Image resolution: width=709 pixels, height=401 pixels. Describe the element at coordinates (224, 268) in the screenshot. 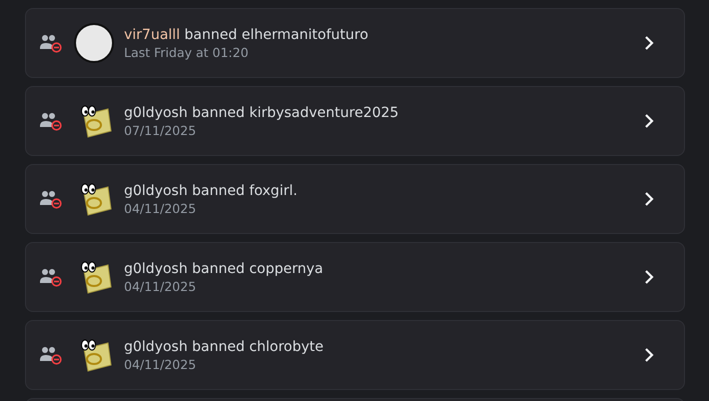

I see `entry-title: g0ldyosh banned coppernya` at that location.